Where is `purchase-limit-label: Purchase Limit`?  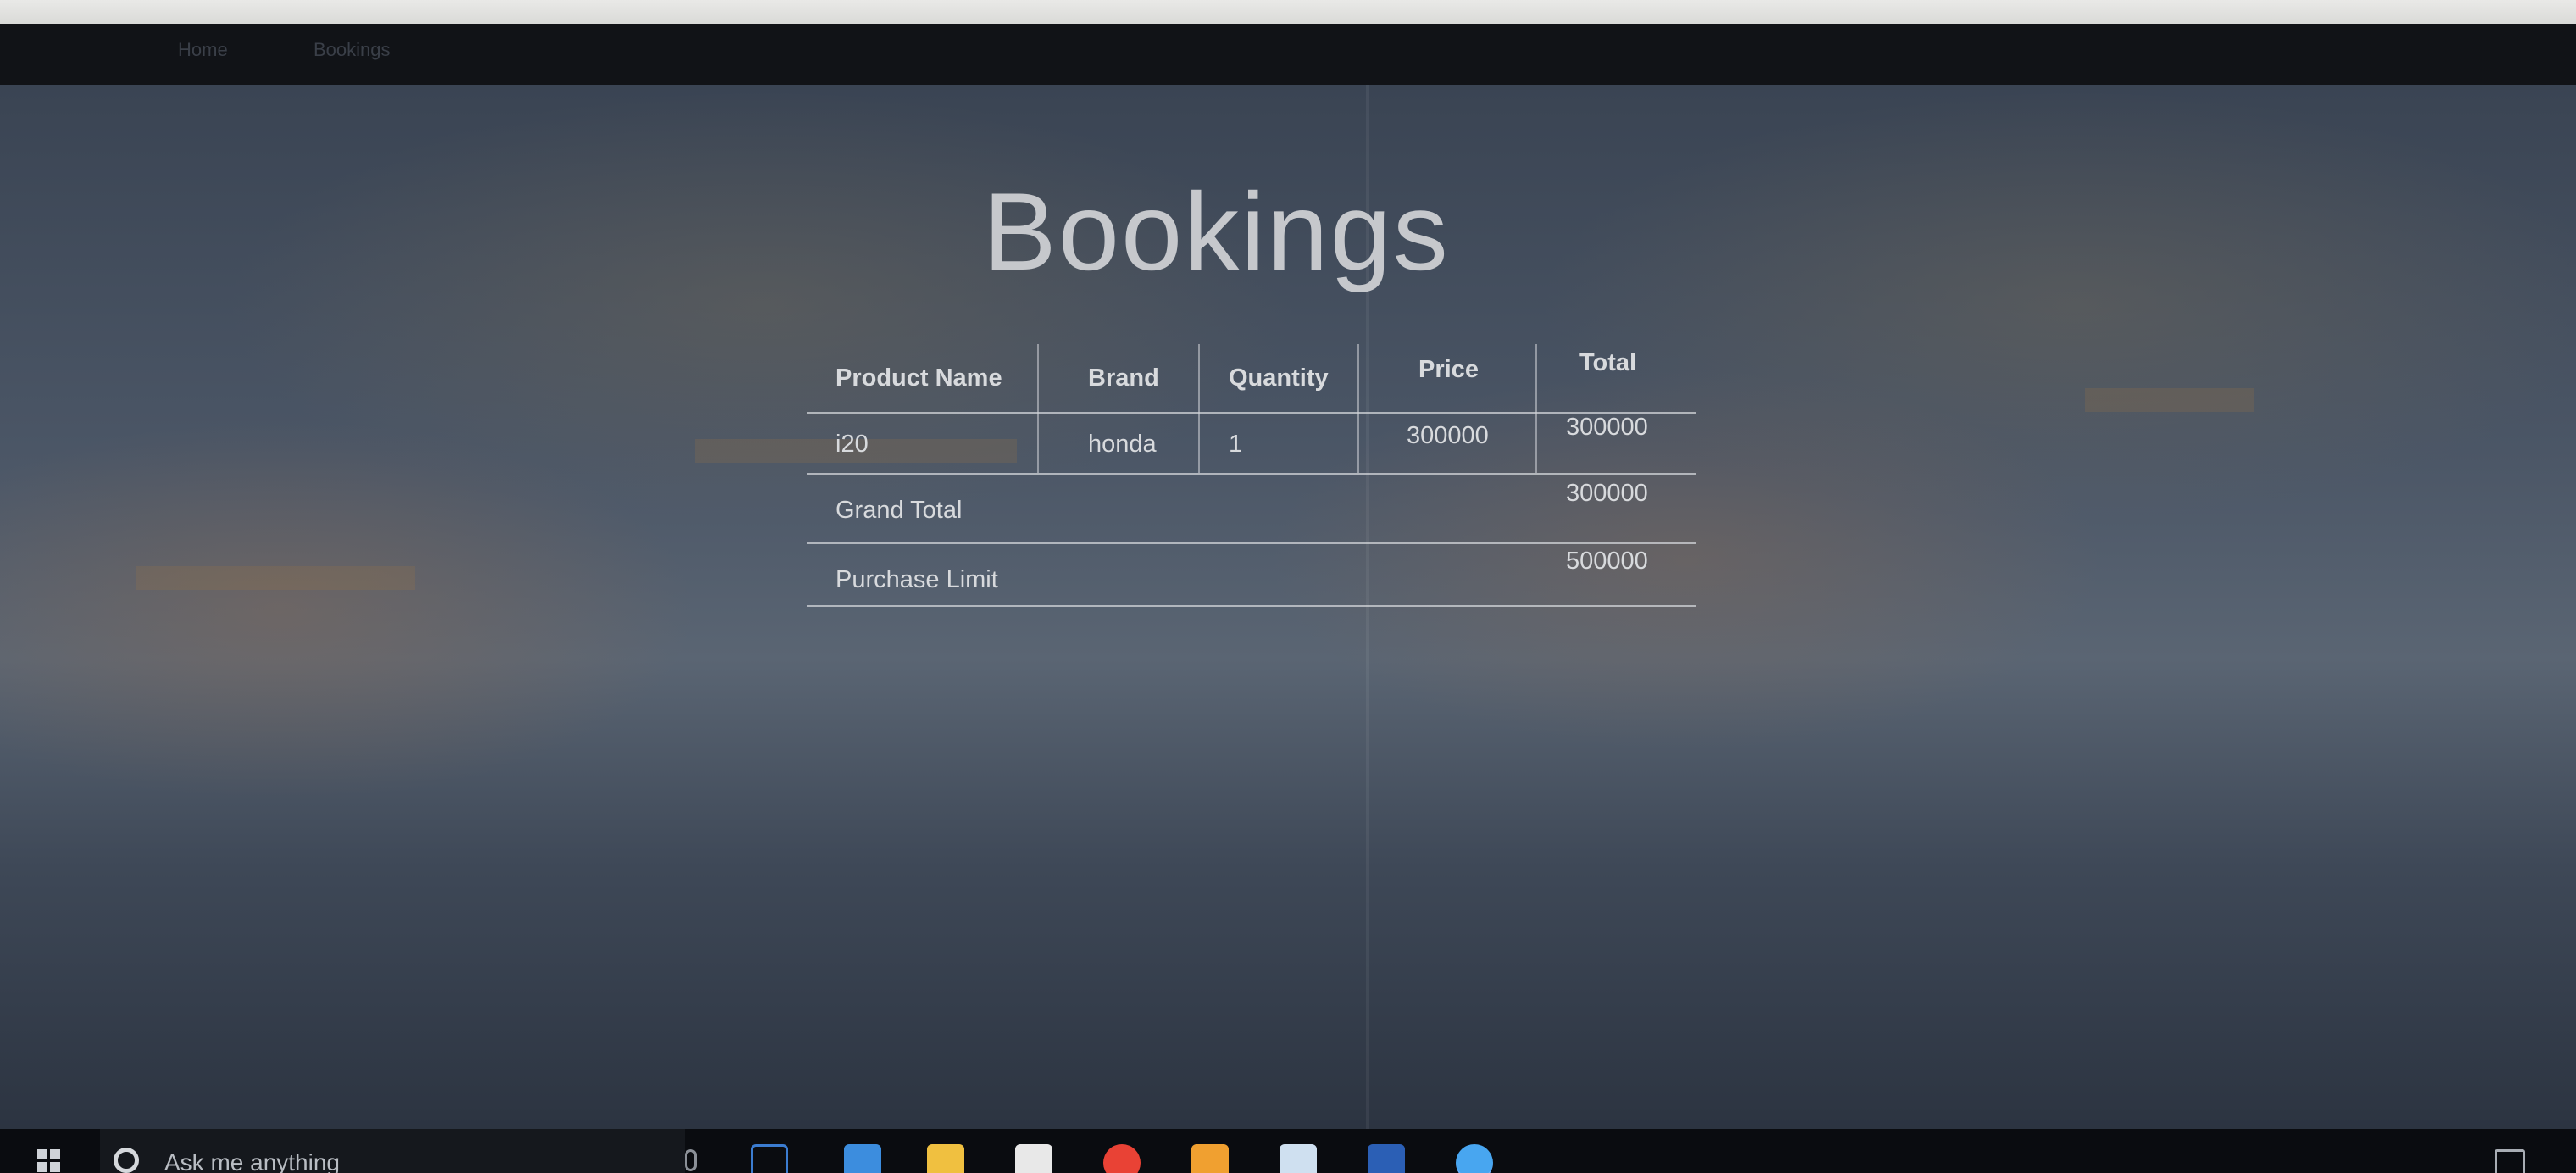 purchase-limit-label: Purchase Limit is located at coordinates (917, 579).